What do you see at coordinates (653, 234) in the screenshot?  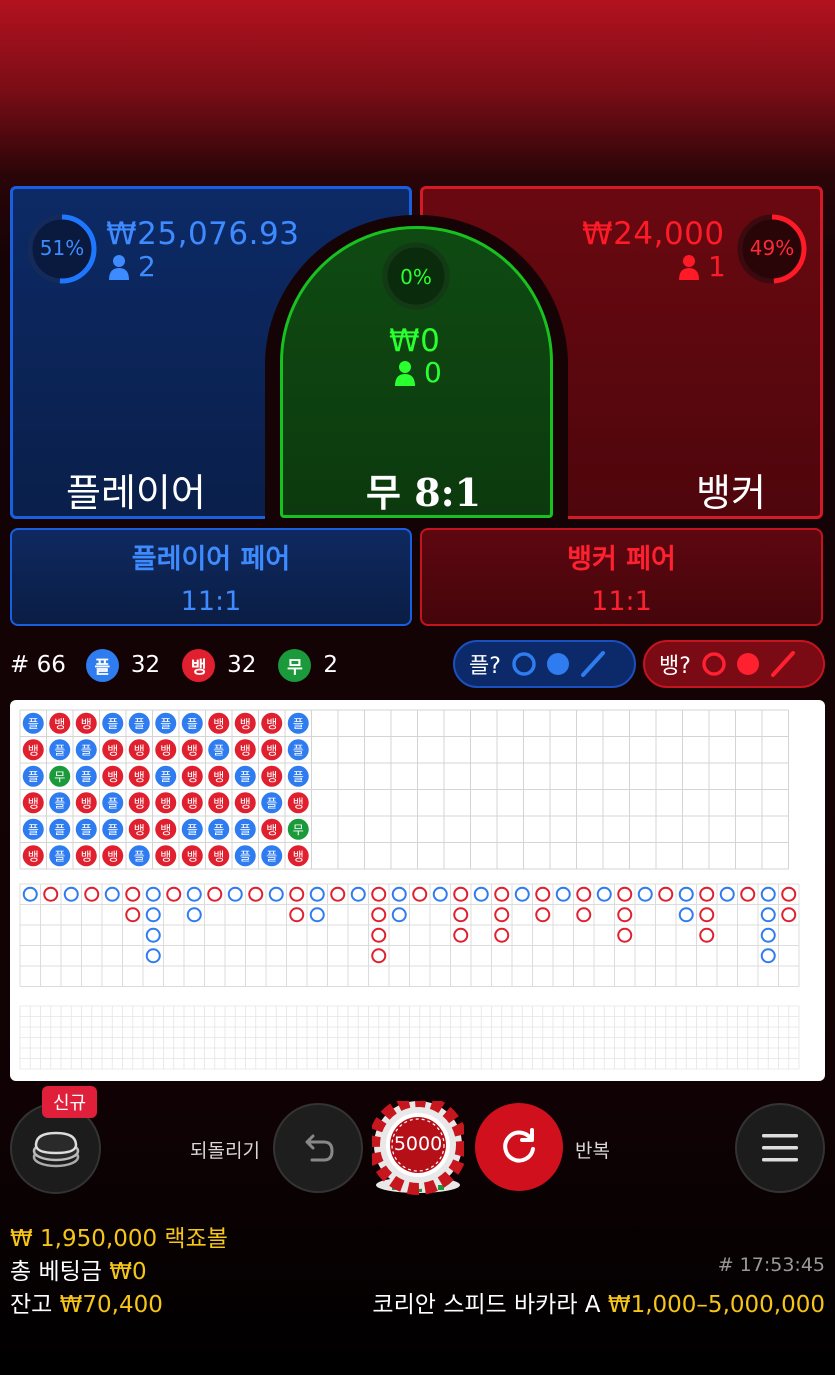 I see `banker-amount: ₩24,000` at bounding box center [653, 234].